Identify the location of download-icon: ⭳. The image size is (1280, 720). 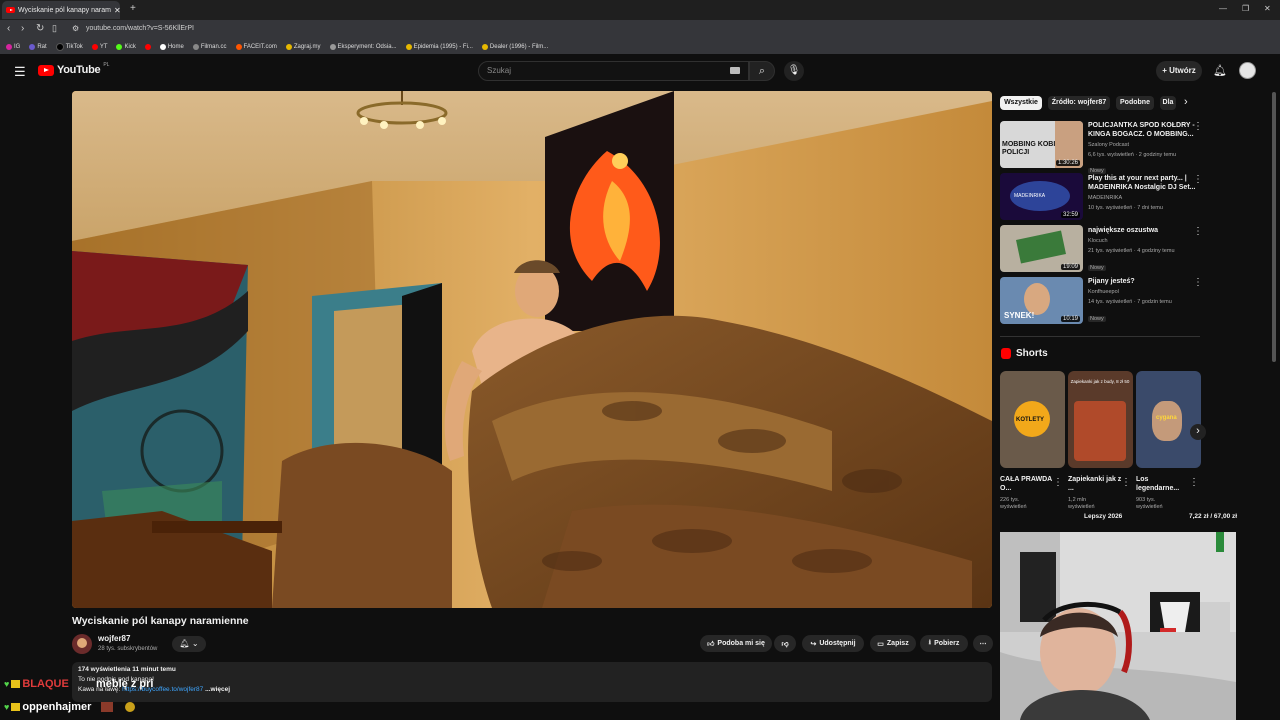
(930, 642).